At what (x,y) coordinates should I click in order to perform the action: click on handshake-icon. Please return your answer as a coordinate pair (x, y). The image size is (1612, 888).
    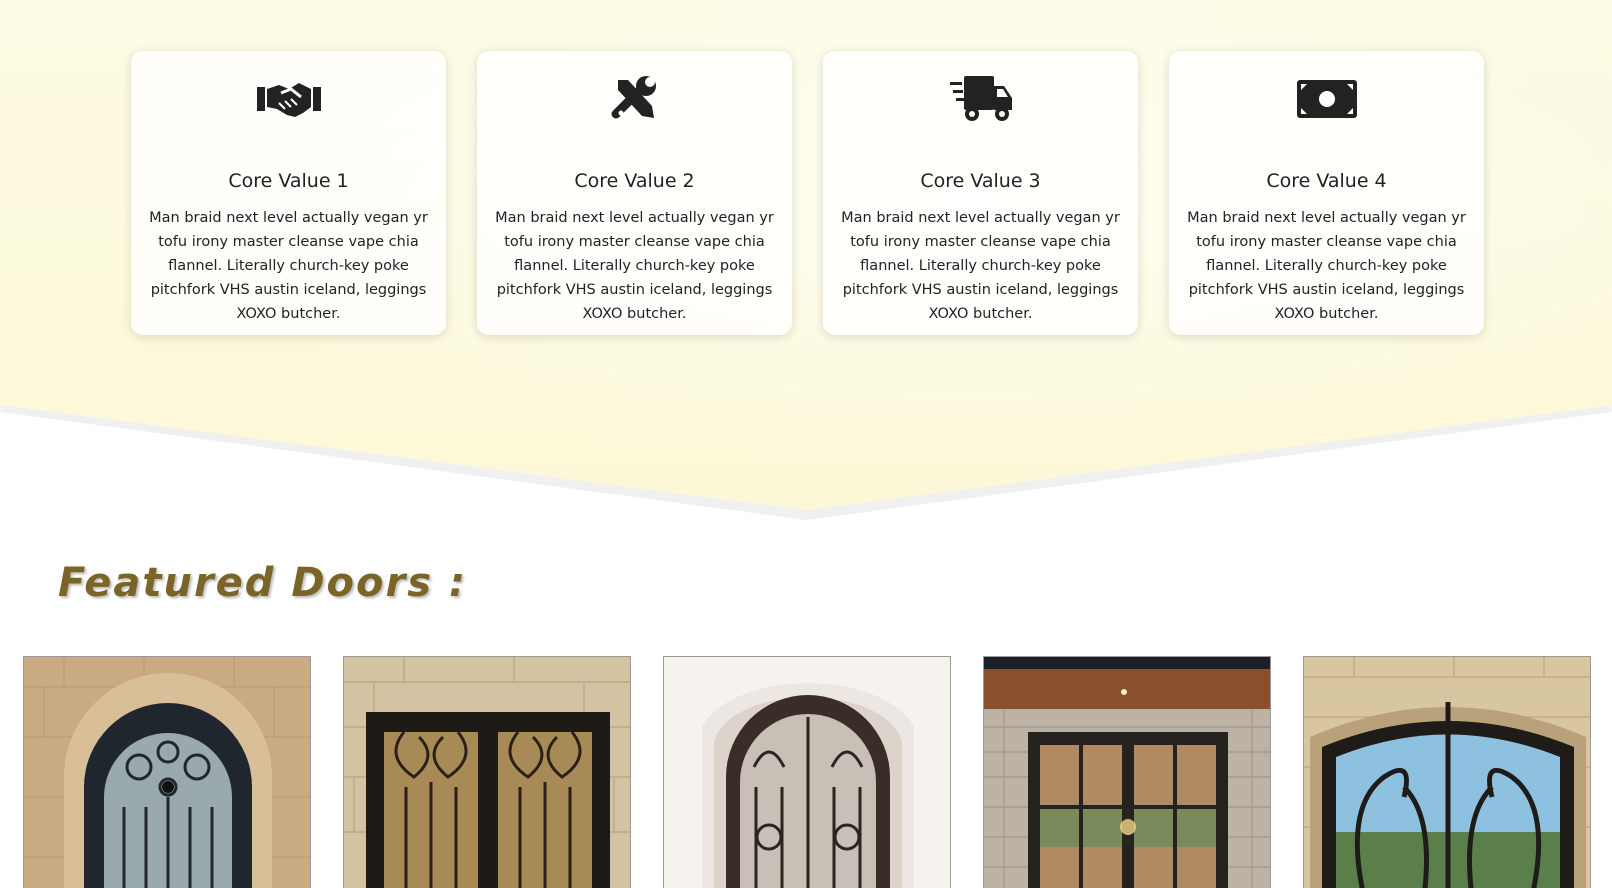
    Looking at the image, I should click on (288, 99).